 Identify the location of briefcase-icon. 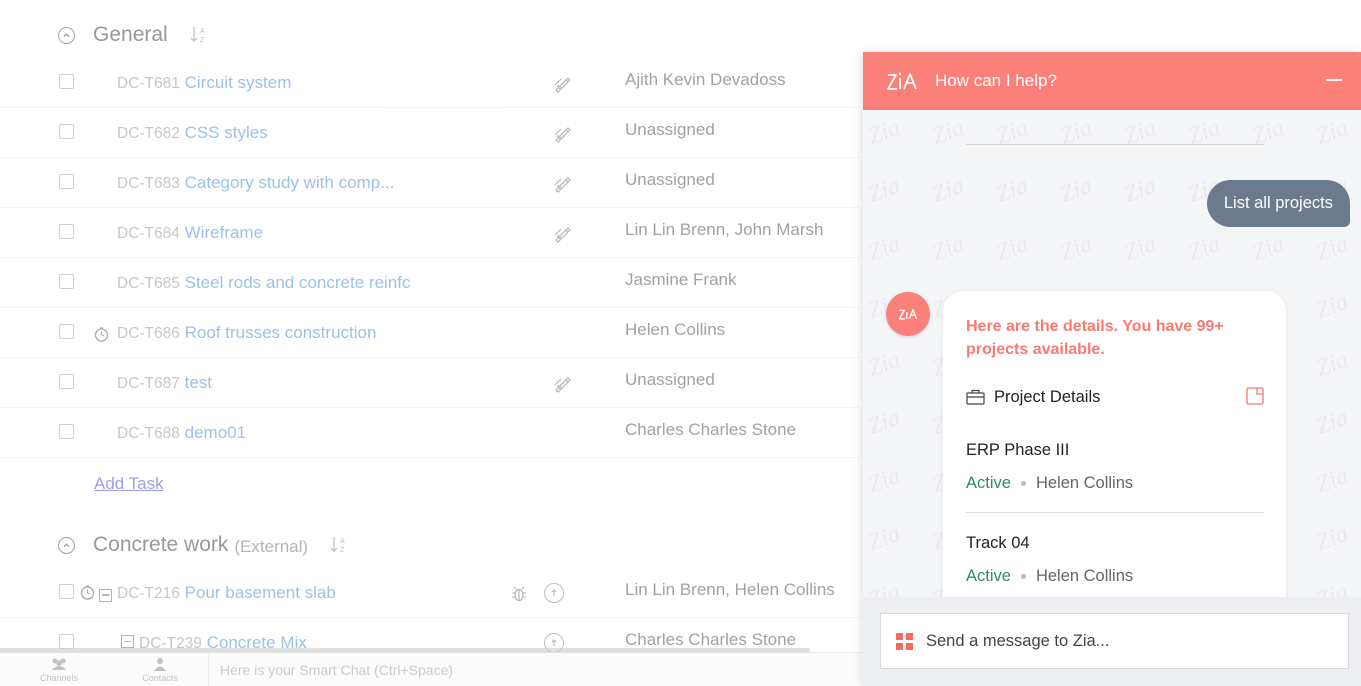
(975, 397).